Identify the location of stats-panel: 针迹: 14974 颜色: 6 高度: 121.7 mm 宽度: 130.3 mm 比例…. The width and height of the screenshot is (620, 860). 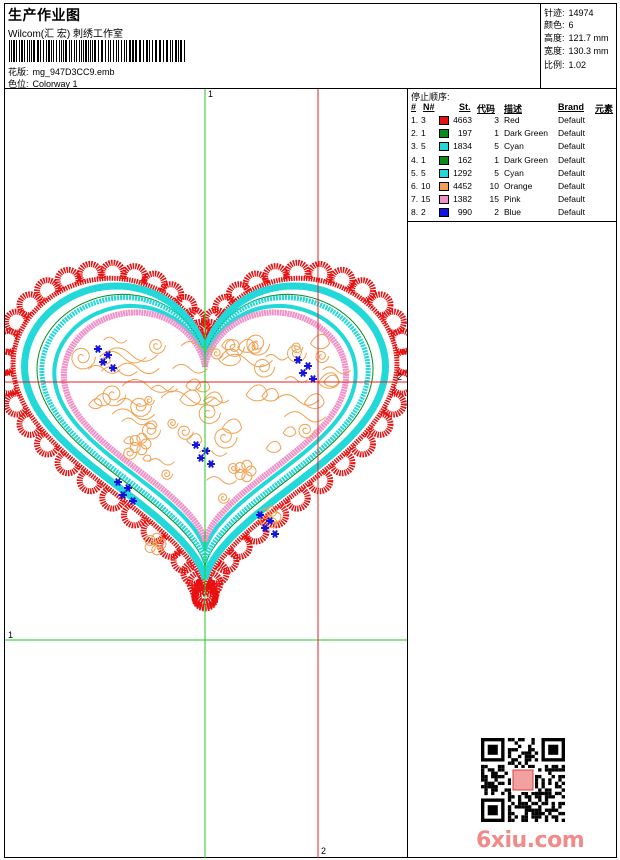
(578, 46).